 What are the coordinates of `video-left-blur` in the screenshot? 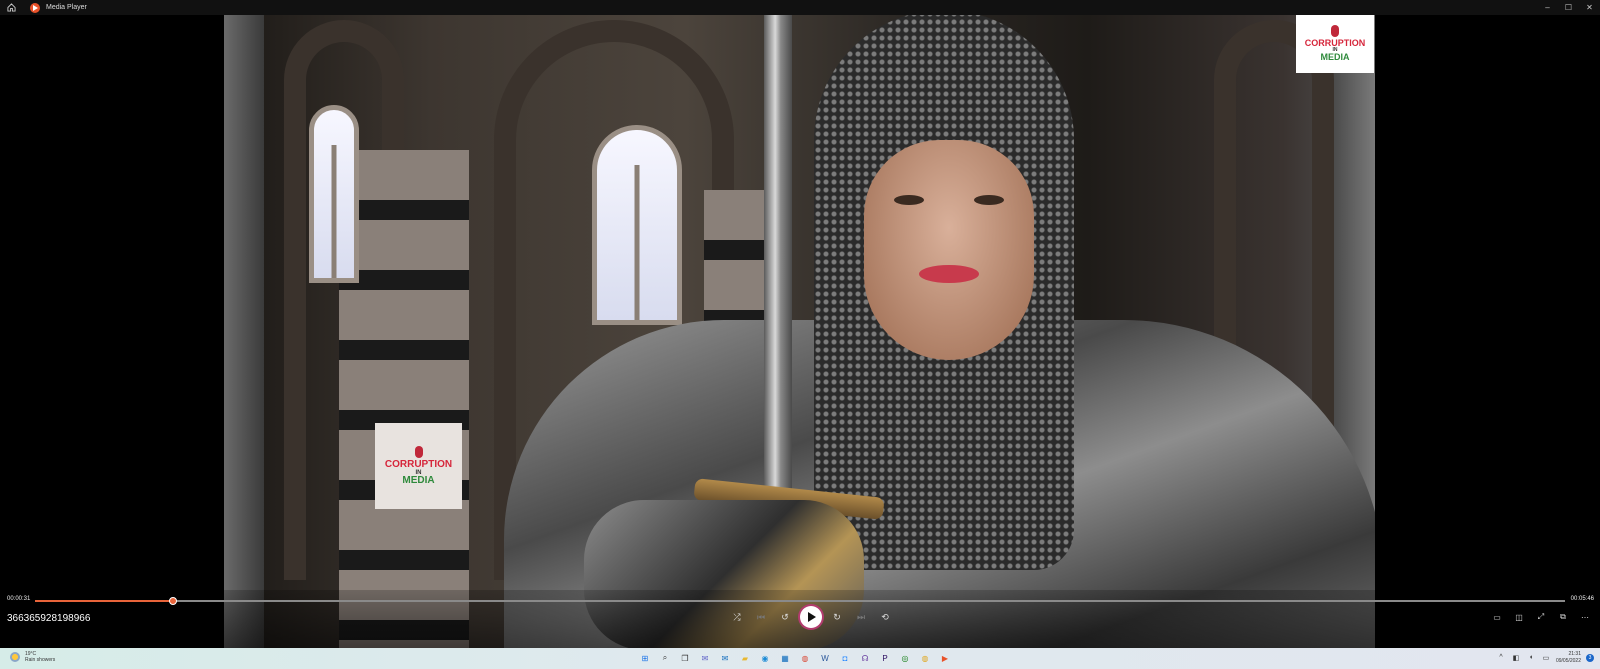 It's located at (244, 324).